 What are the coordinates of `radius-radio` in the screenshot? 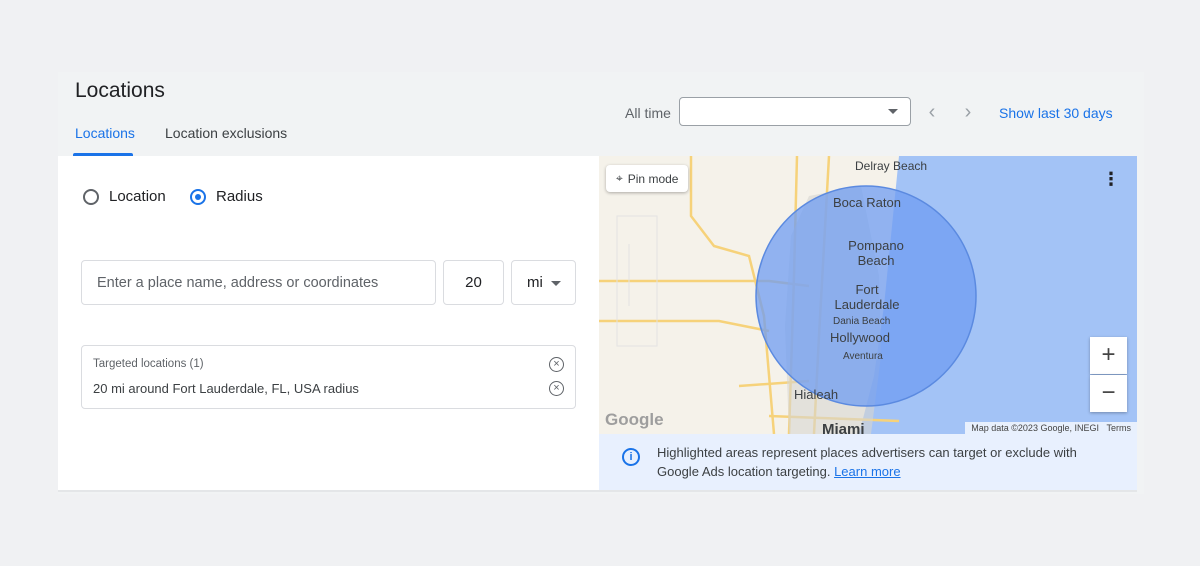 It's located at (198, 196).